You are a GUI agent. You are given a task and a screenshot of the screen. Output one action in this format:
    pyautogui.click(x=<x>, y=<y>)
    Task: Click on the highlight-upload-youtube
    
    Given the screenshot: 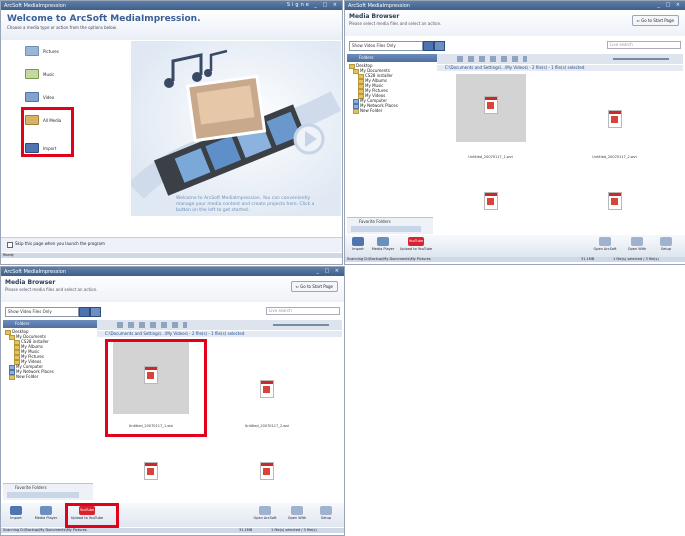 What is the action you would take?
    pyautogui.click(x=92, y=515)
    